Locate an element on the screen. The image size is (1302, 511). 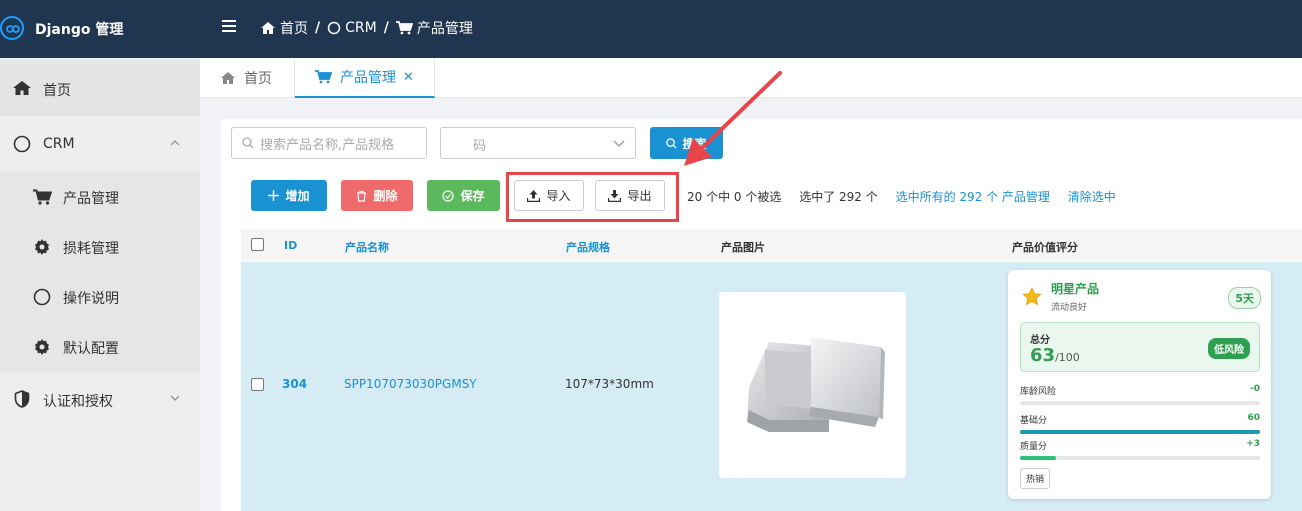
check-circle-icon is located at coordinates (448, 195).